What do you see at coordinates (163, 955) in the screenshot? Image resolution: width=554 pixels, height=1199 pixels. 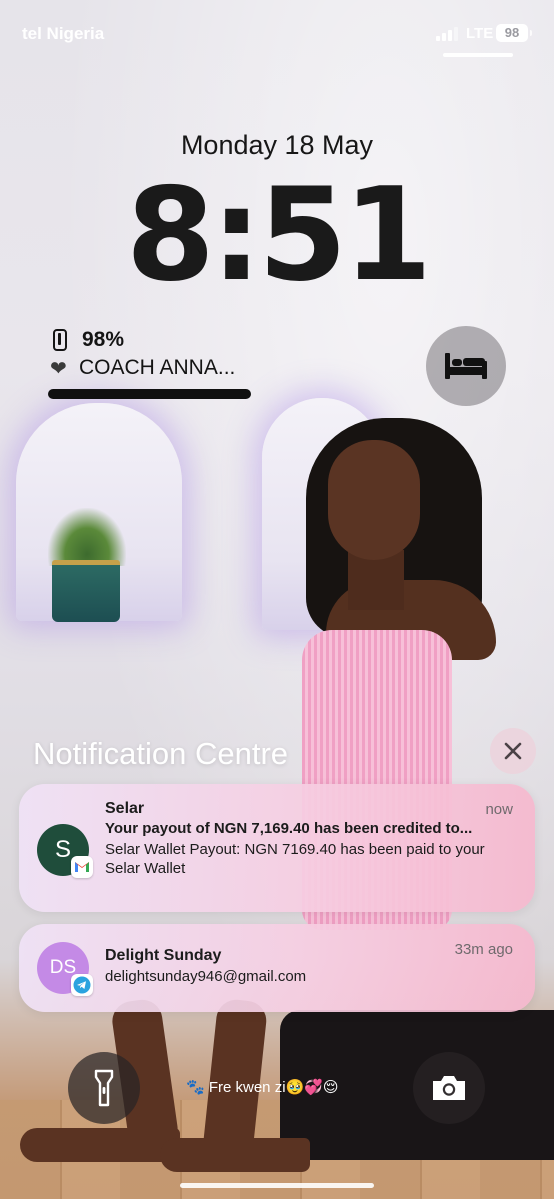 I see `notification-sender: Delight Sunday` at bounding box center [163, 955].